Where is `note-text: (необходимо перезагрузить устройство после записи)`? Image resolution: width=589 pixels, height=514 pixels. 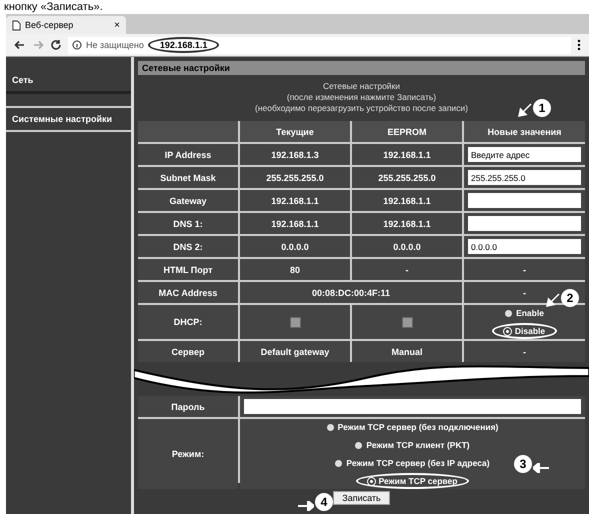 note-text: (необходимо перезагрузить устройство после записи) is located at coordinates (361, 108).